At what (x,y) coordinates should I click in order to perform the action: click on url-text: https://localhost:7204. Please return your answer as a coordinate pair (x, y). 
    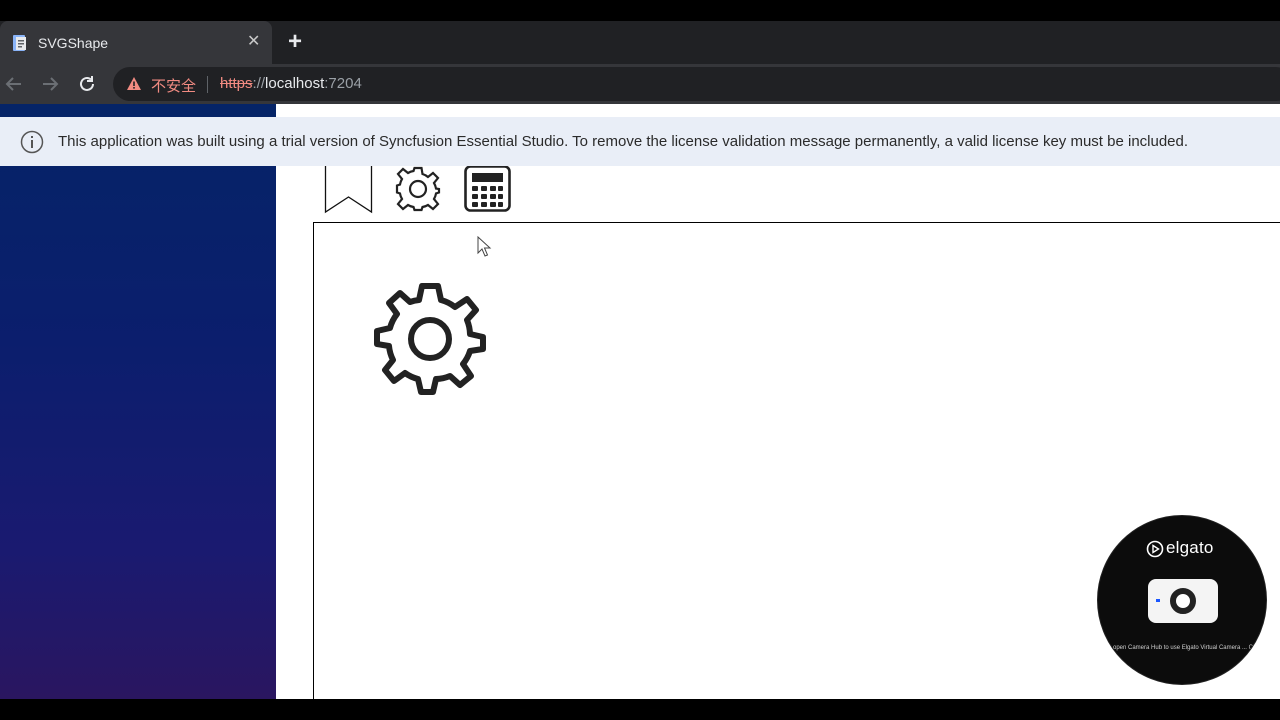
    Looking at the image, I should click on (291, 83).